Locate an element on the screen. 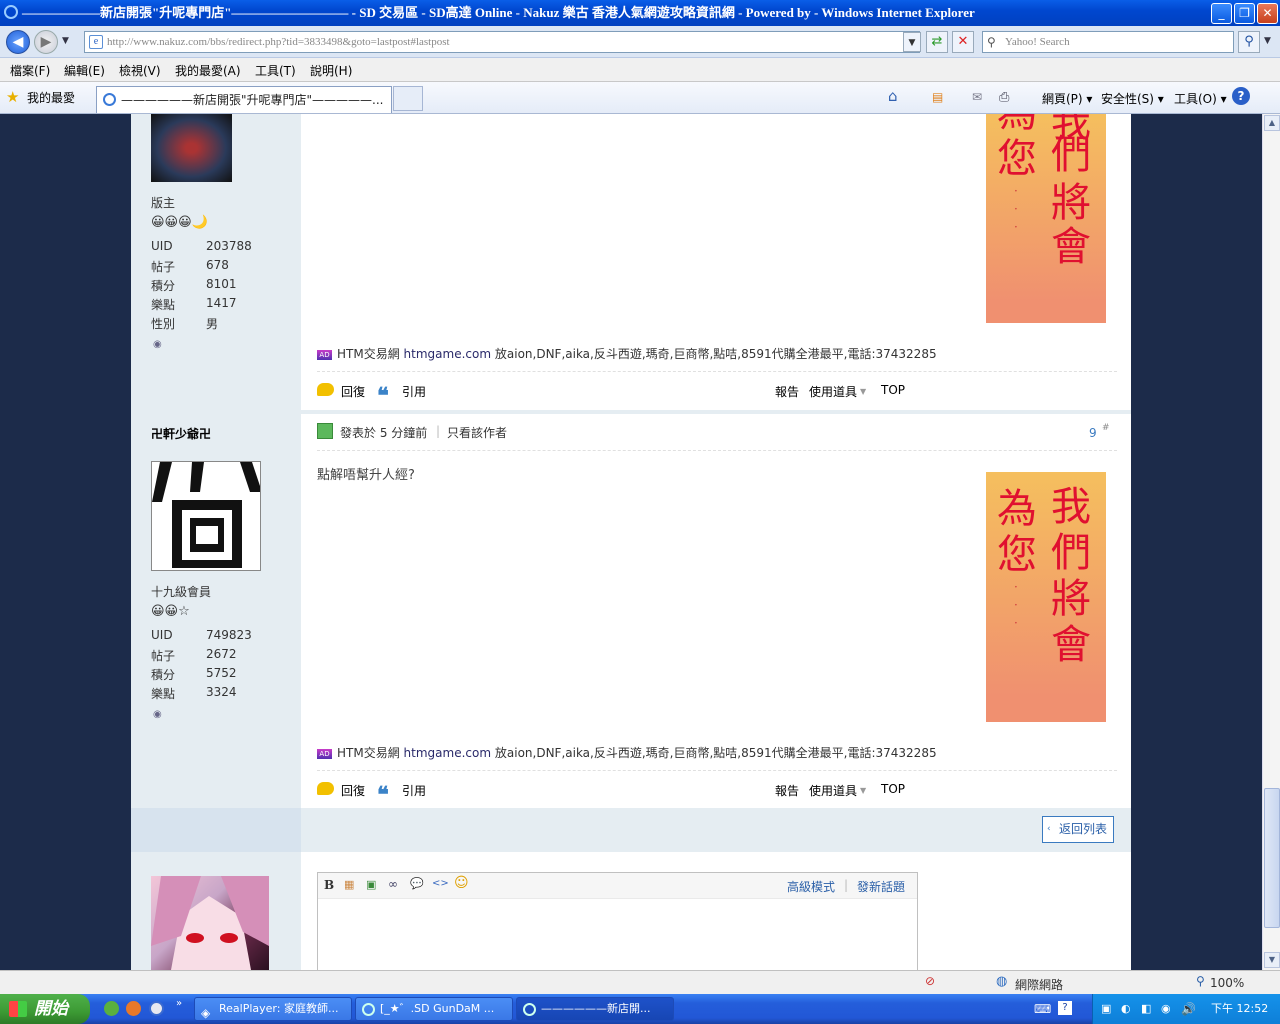  tray-icon: ◉ is located at coordinates (1166, 1009).